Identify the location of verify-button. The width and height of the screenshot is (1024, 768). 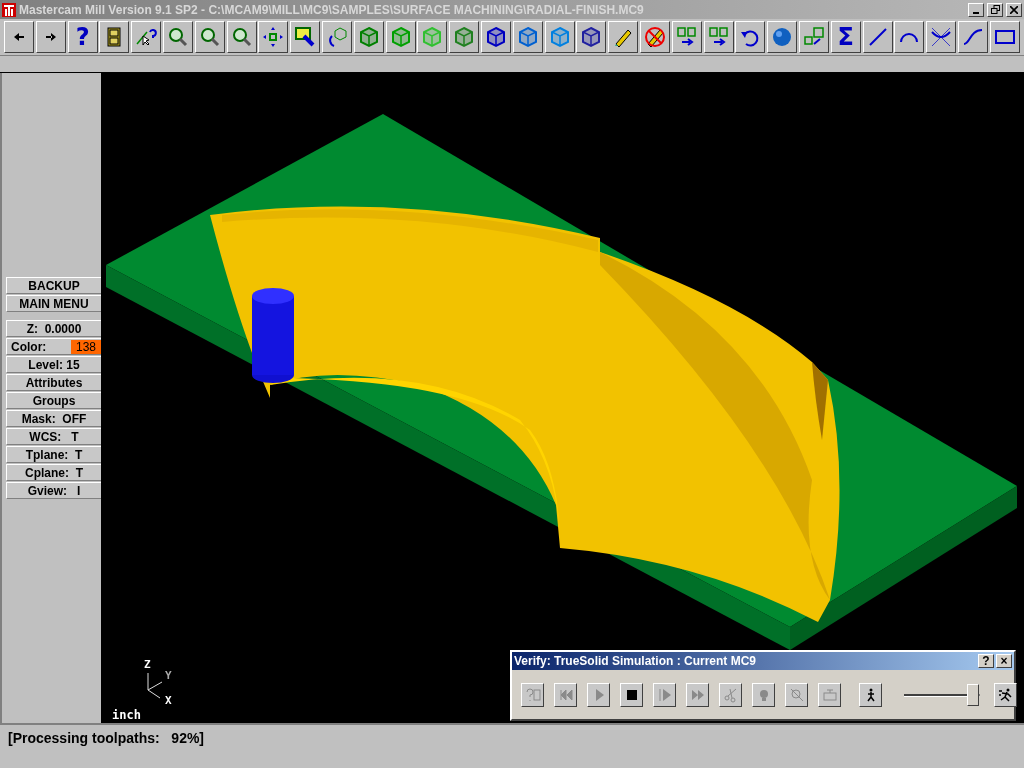
(631, 694).